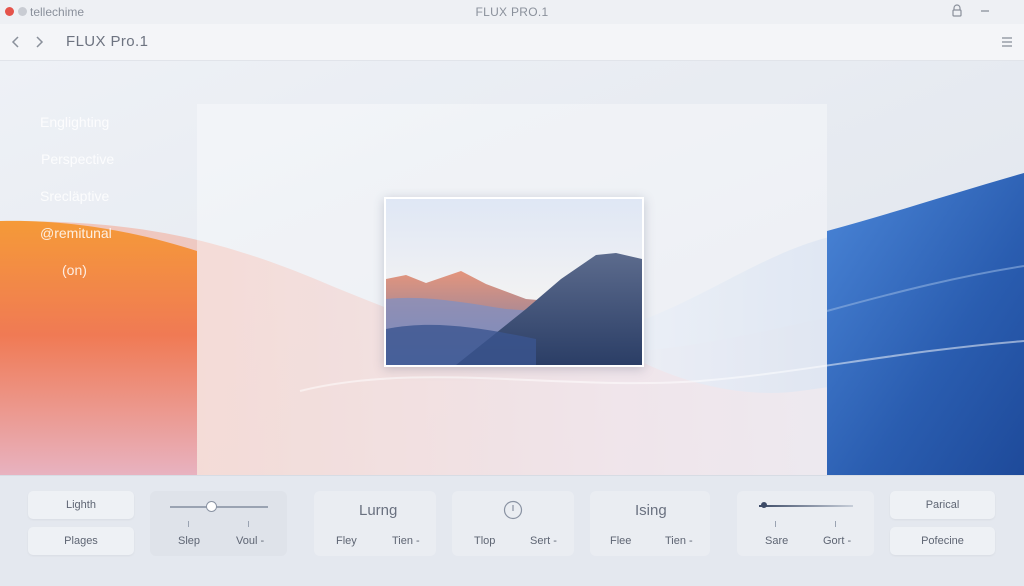 The width and height of the screenshot is (1024, 586). Describe the element at coordinates (74, 270) in the screenshot. I see `sidebar-item-toggle: (on)` at that location.